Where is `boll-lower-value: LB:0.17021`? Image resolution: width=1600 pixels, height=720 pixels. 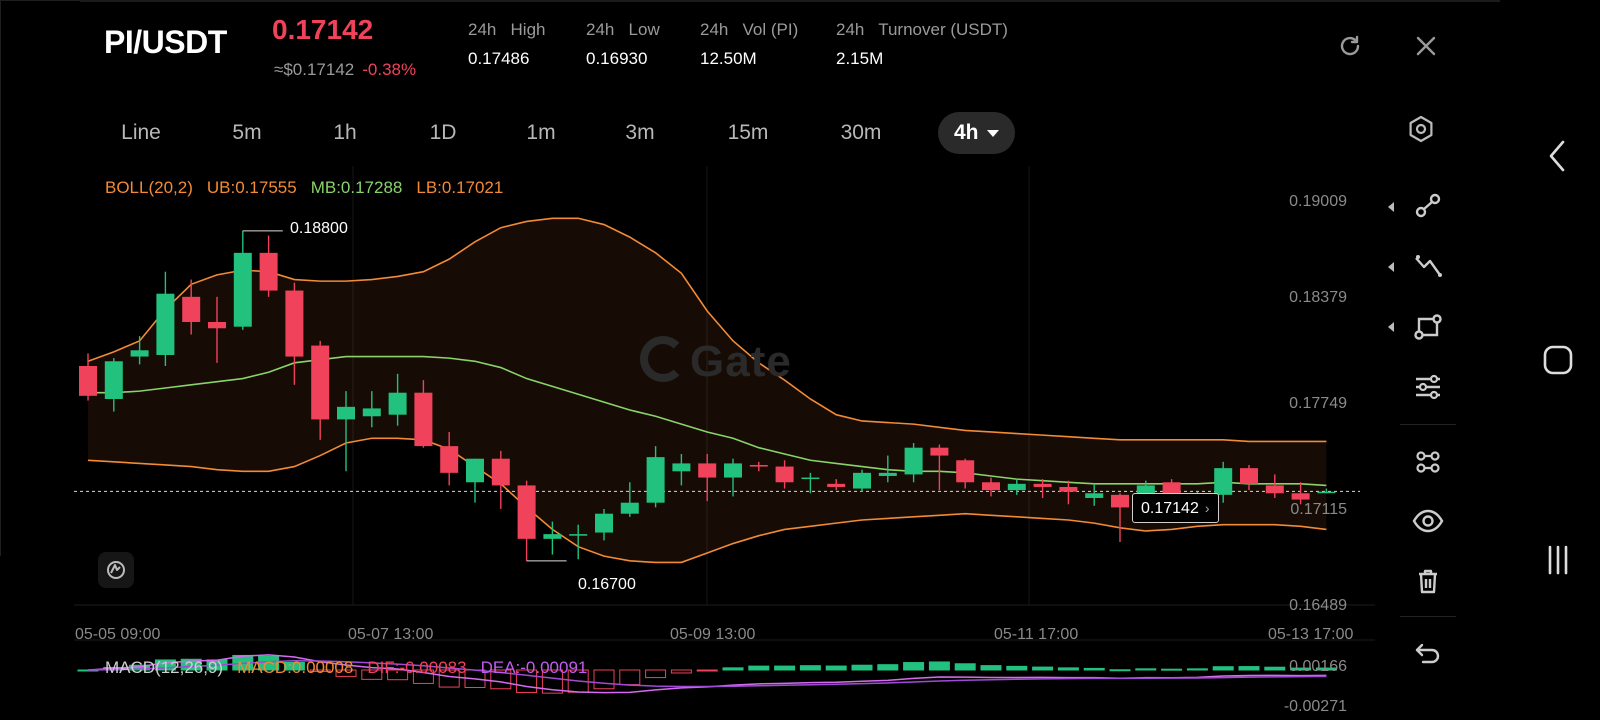
boll-lower-value: LB:0.17021 is located at coordinates (460, 187).